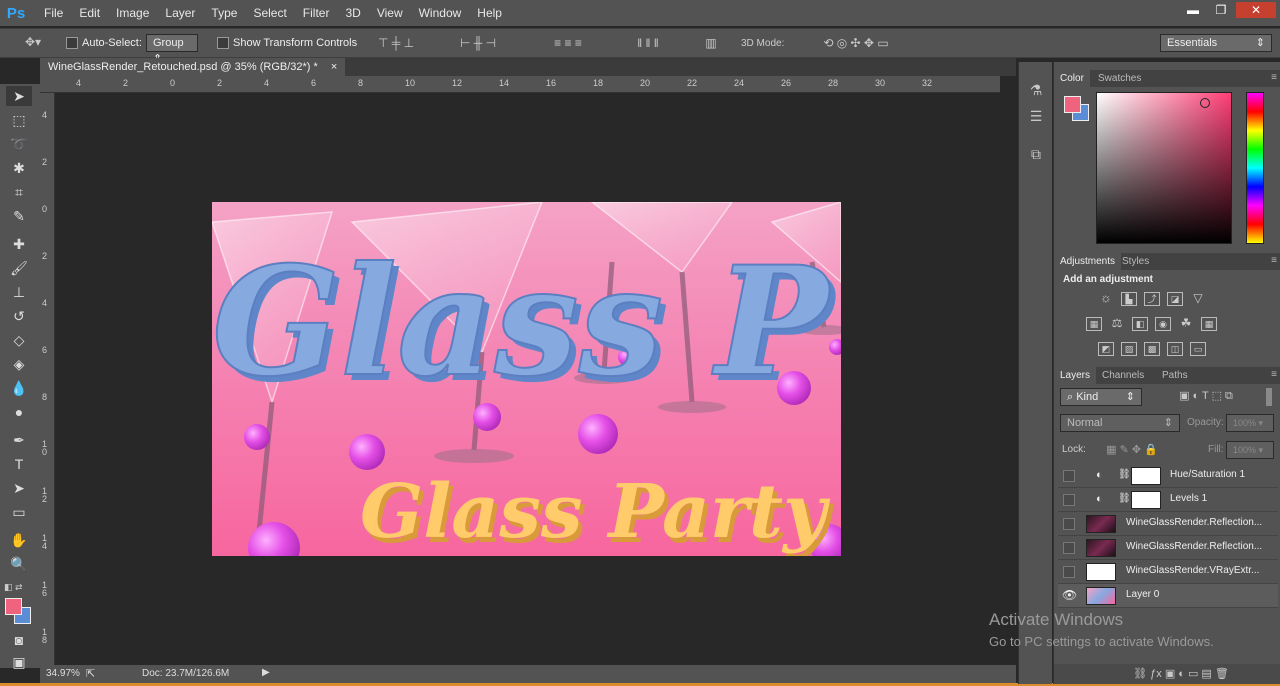 The width and height of the screenshot is (1280, 686). Describe the element at coordinates (19, 640) in the screenshot. I see `quick-mask-icon: ◙` at that location.